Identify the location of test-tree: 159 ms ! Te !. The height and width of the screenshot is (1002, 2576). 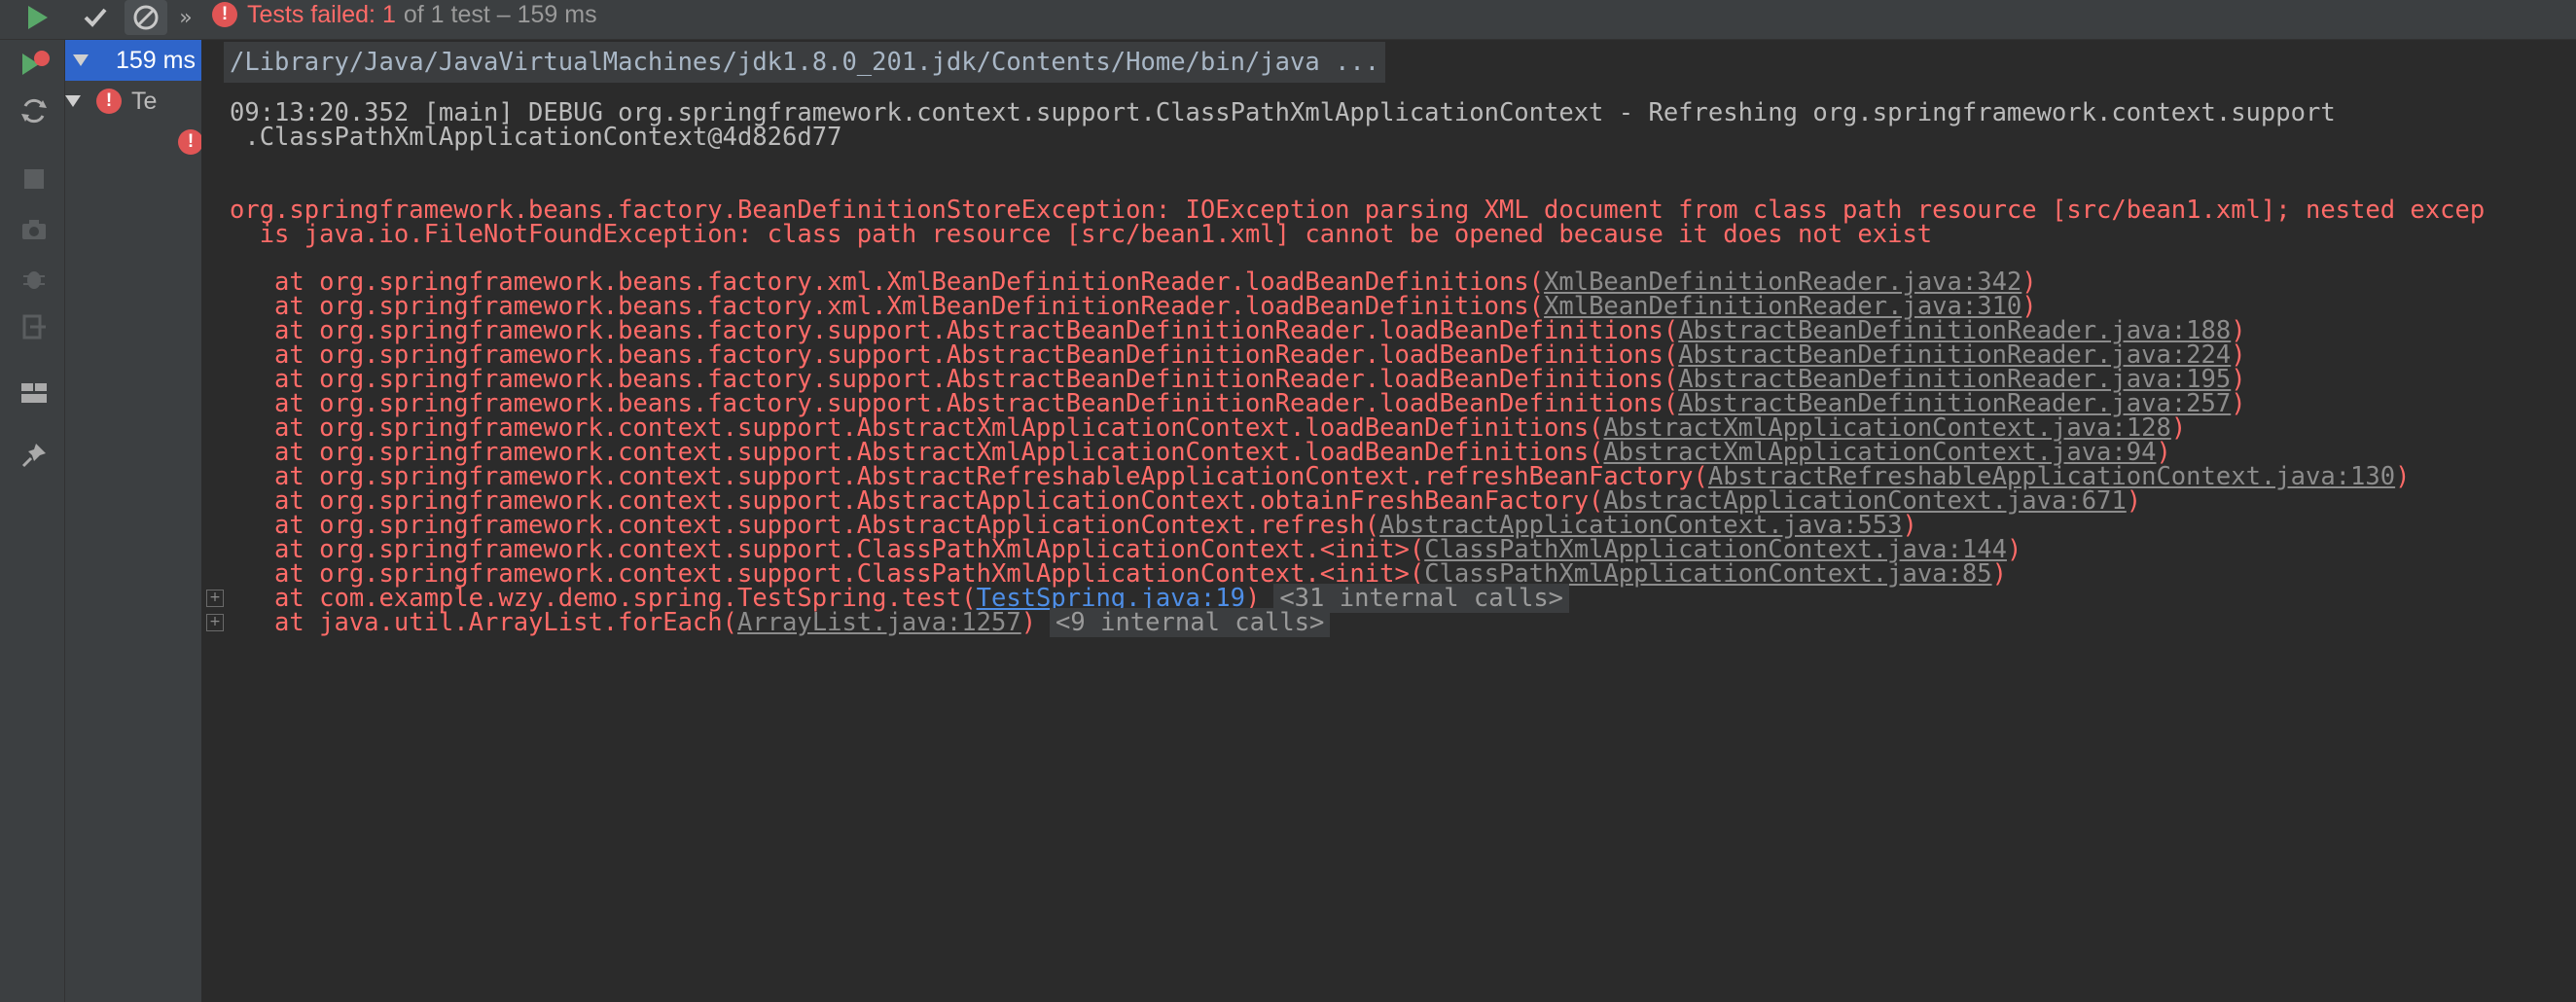
(133, 521).